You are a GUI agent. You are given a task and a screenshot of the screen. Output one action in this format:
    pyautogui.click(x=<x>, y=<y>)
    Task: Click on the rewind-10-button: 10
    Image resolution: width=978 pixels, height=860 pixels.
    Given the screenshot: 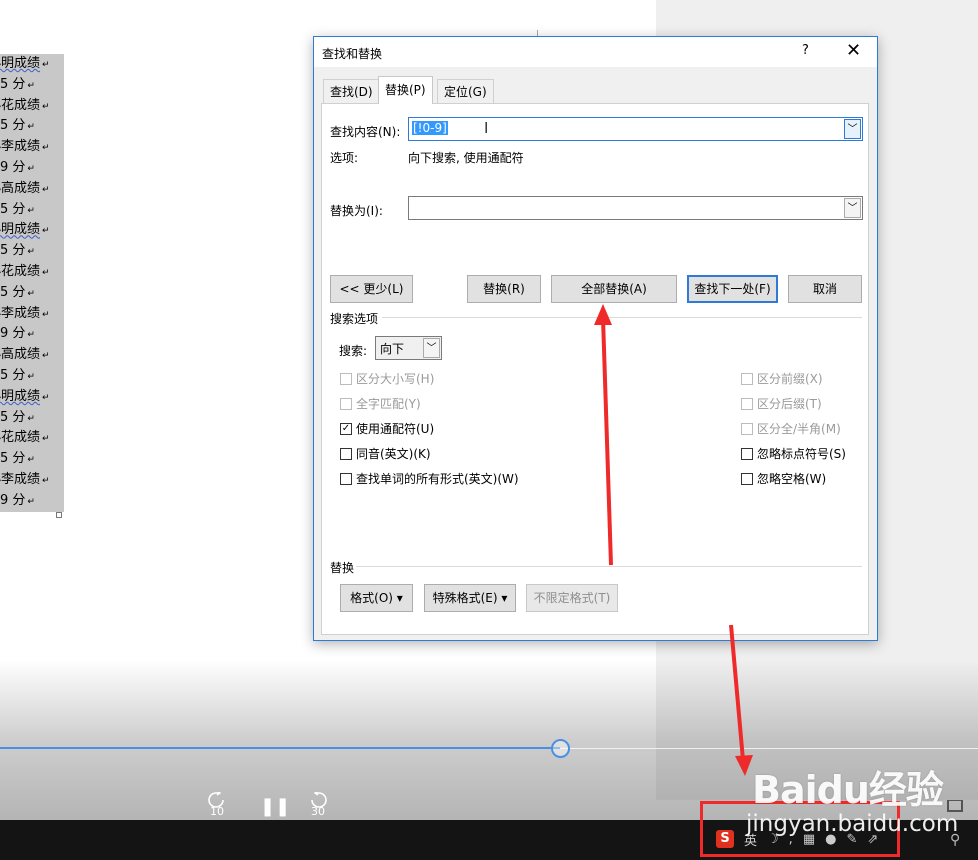 What is the action you would take?
    pyautogui.click(x=217, y=804)
    